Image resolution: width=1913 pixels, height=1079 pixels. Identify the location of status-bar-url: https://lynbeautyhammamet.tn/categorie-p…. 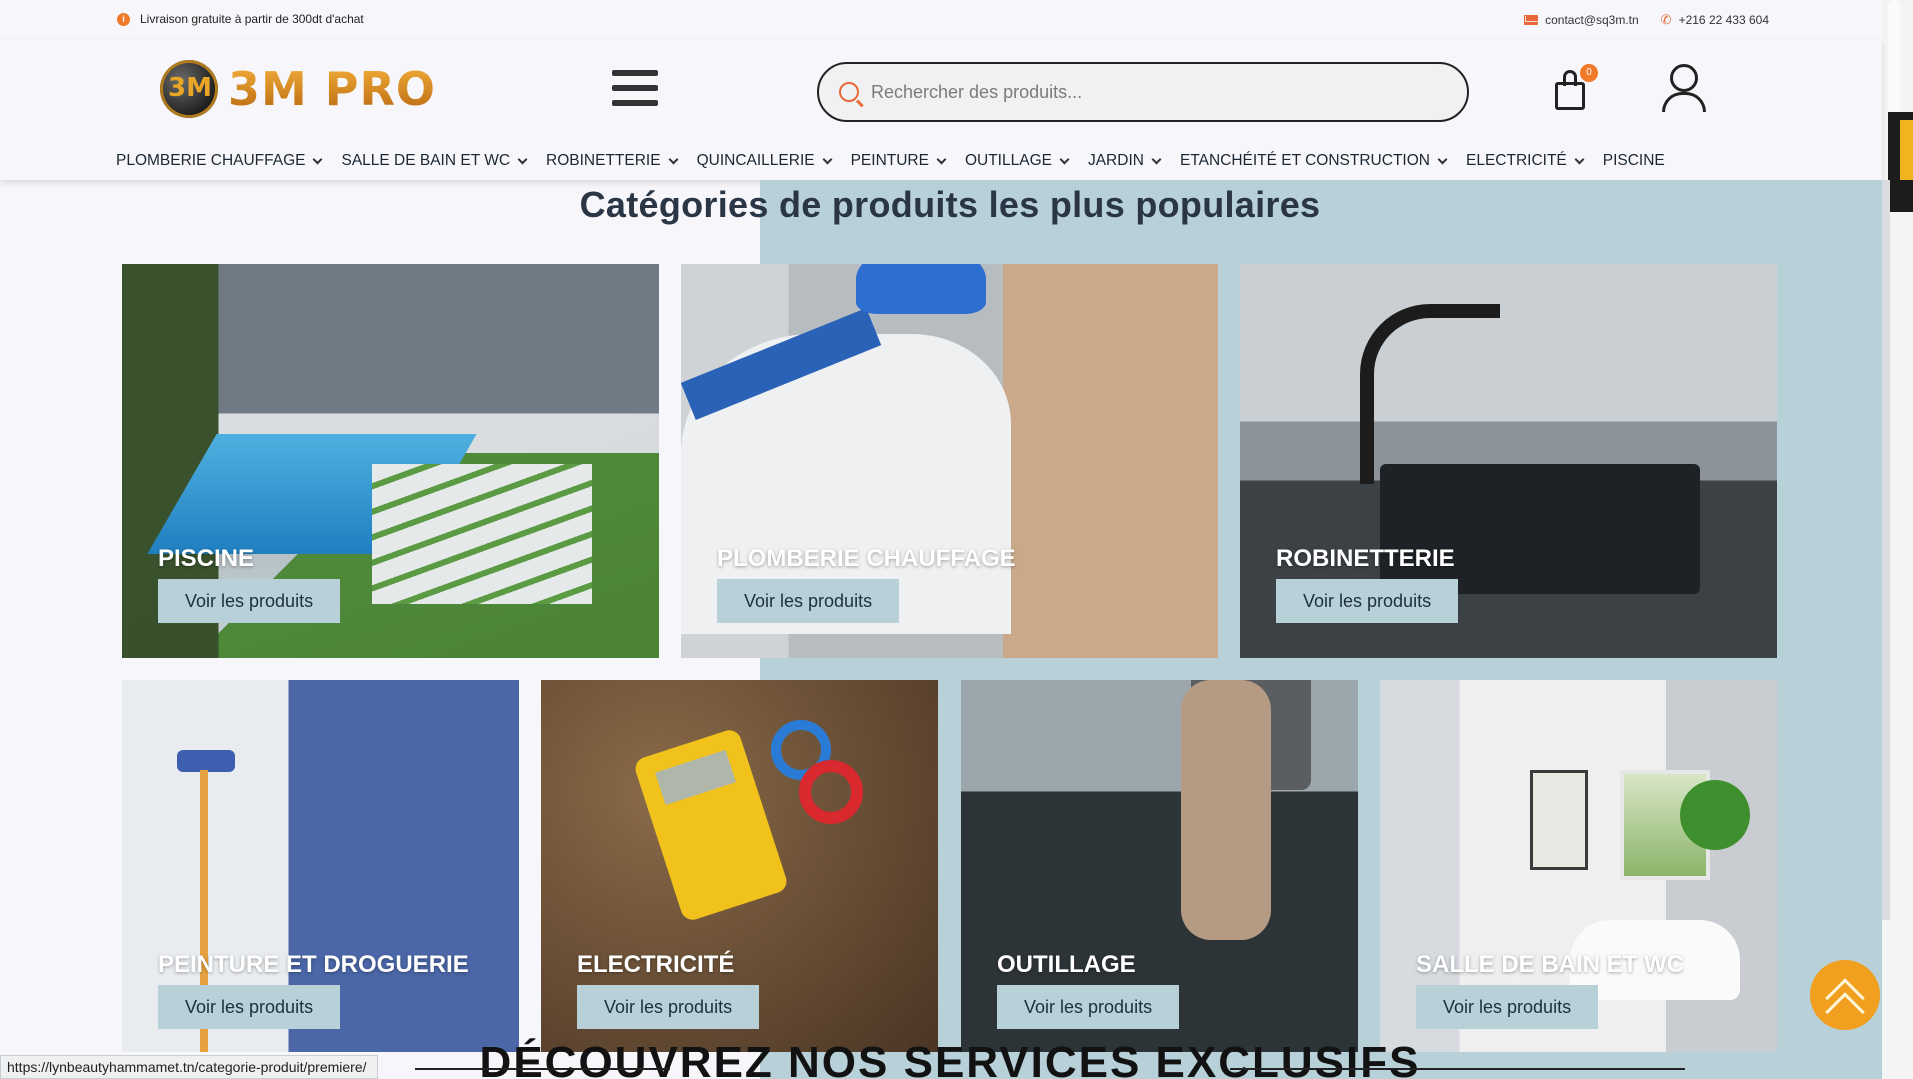
(189, 1067).